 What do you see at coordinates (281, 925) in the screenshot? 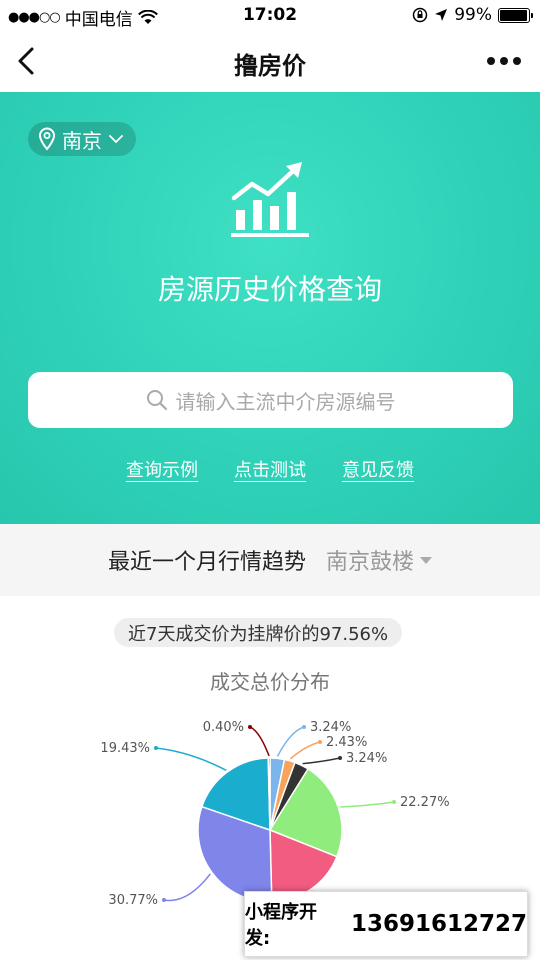
I see `watermark-key: 小程序开发:` at bounding box center [281, 925].